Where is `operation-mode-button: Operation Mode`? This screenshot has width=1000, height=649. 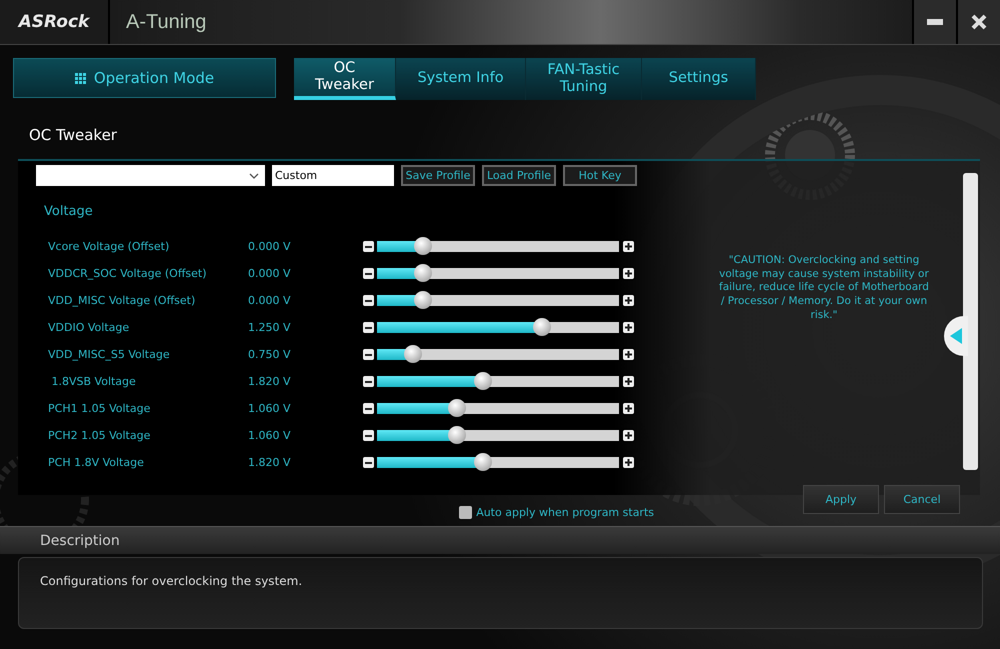 operation-mode-button: Operation Mode is located at coordinates (144, 78).